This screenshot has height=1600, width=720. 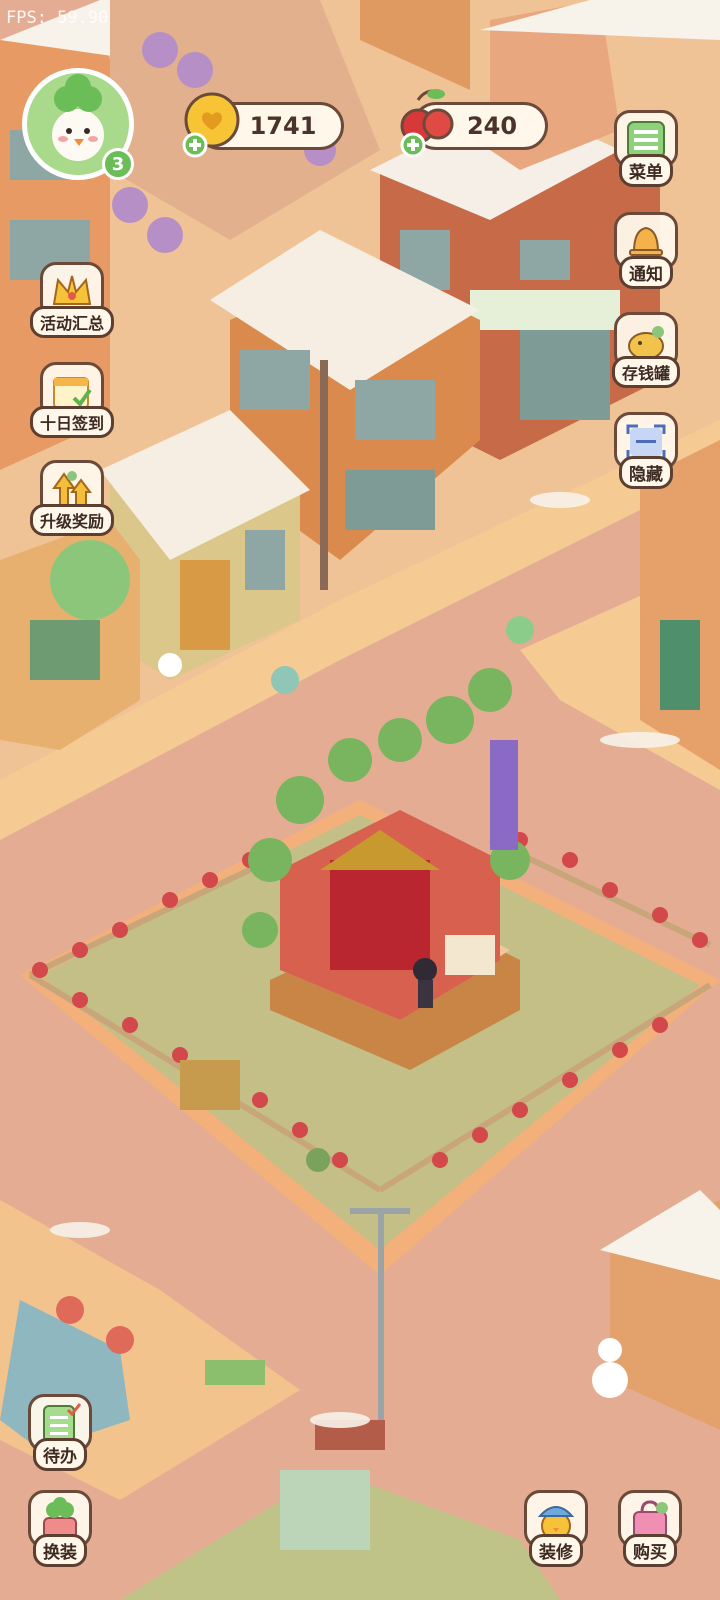 What do you see at coordinates (72, 520) in the screenshot?
I see `upgrade-reward-button-label: 升级奖励` at bounding box center [72, 520].